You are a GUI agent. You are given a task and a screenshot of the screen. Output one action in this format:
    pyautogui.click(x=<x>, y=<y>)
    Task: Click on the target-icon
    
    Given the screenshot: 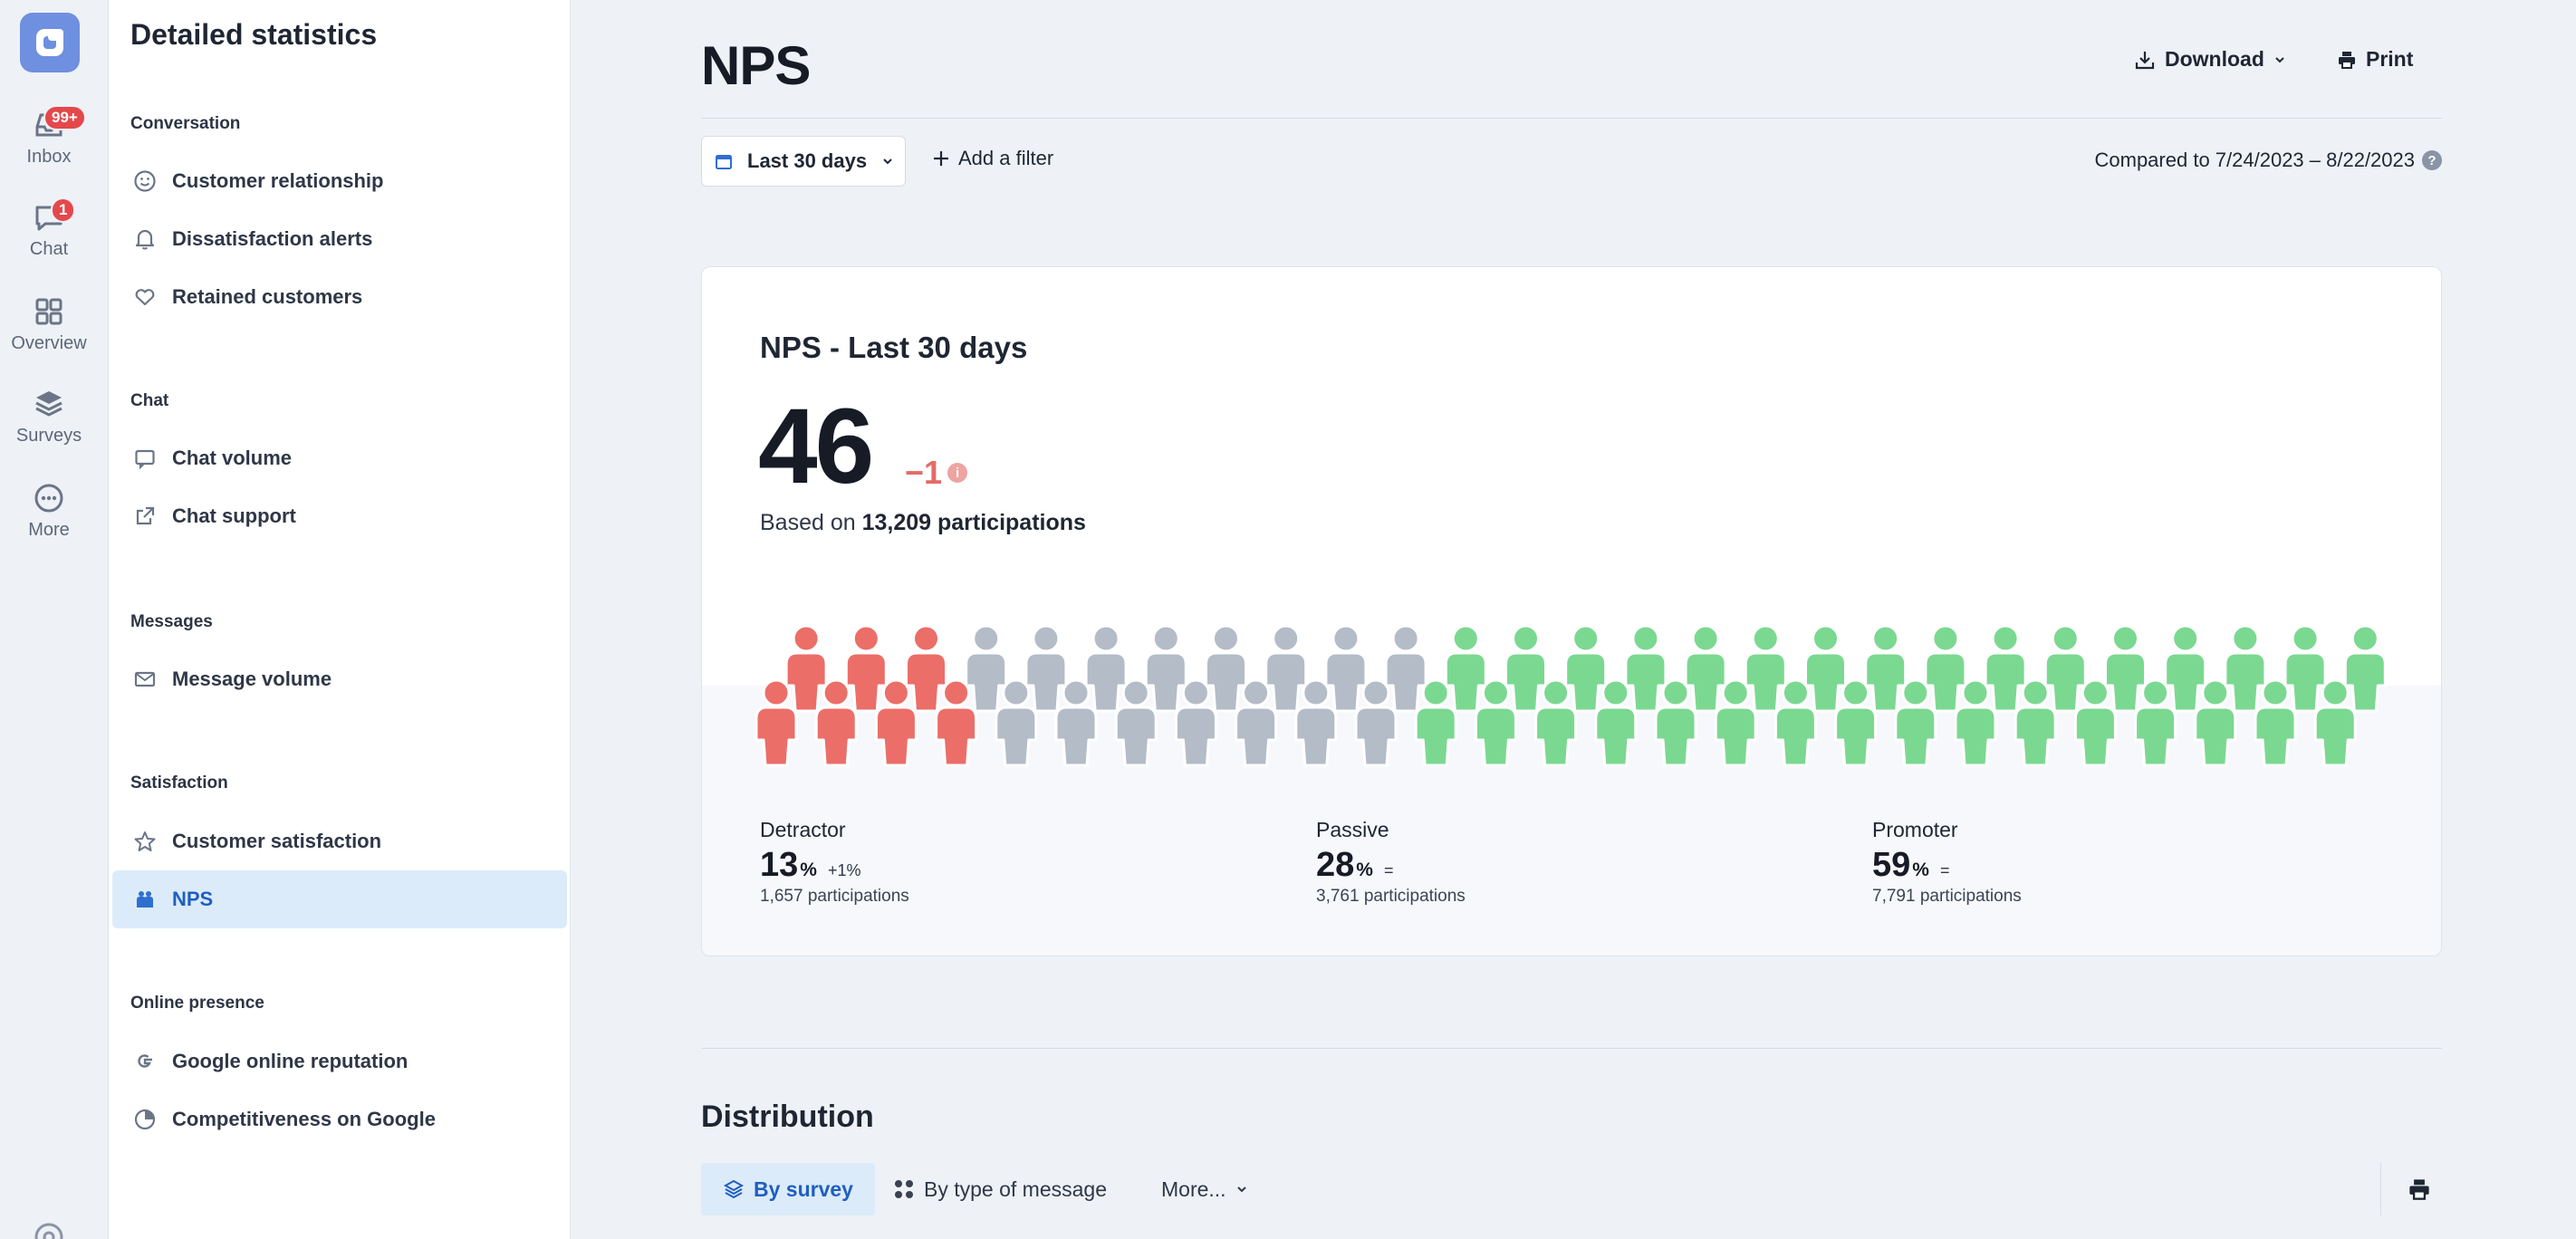 What is the action you would take?
    pyautogui.click(x=145, y=1119)
    